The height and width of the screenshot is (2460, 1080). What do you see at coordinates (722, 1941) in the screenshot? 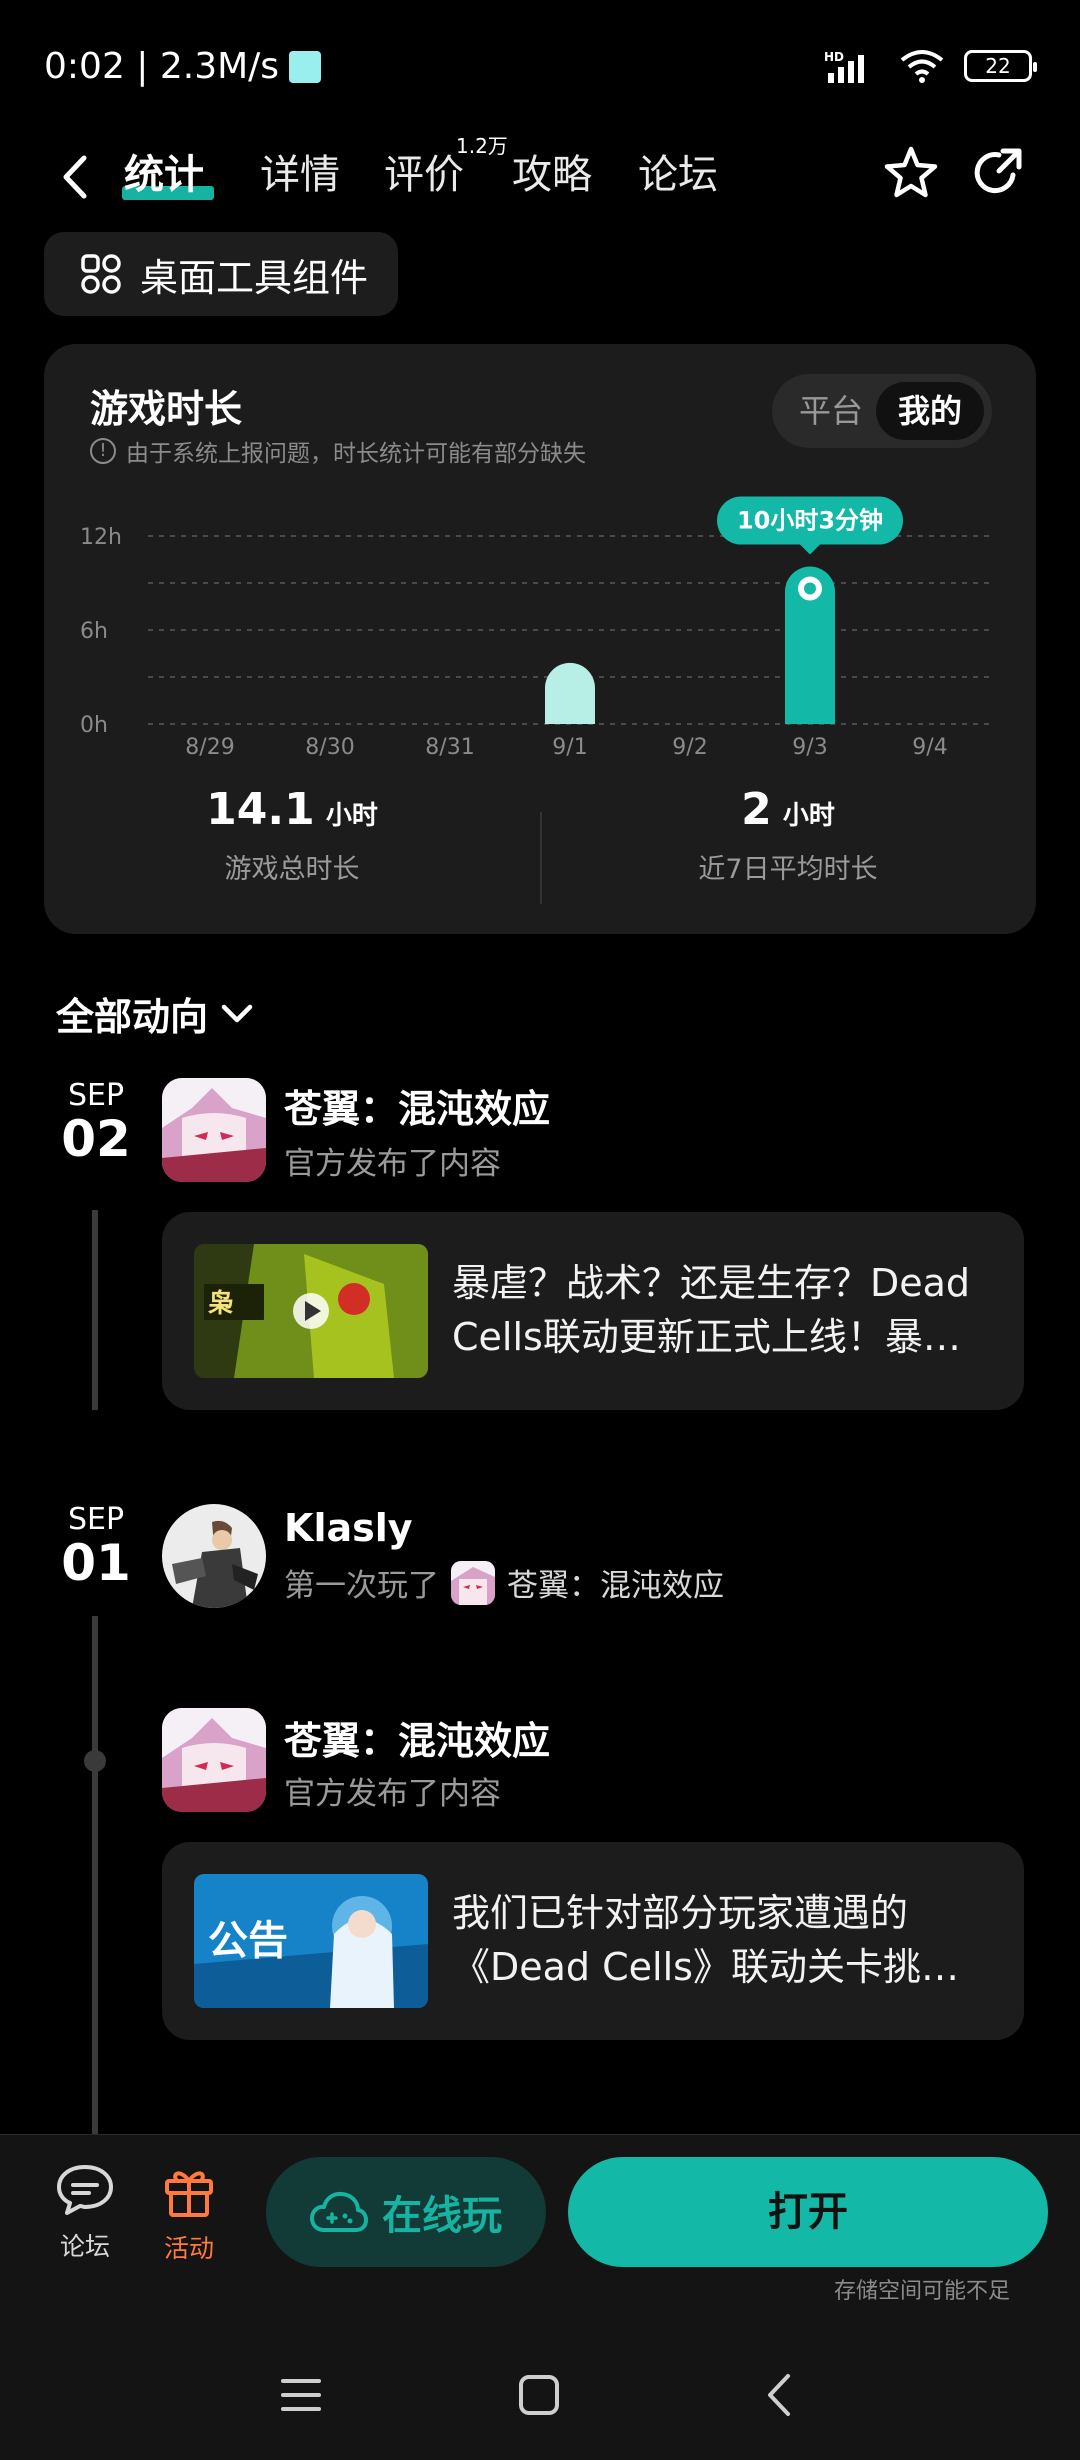
I see `post-card-text: 我们已针对部分玩家遭遇的 《Dead Cells》联动关卡挑战异常问题进行修复` at bounding box center [722, 1941].